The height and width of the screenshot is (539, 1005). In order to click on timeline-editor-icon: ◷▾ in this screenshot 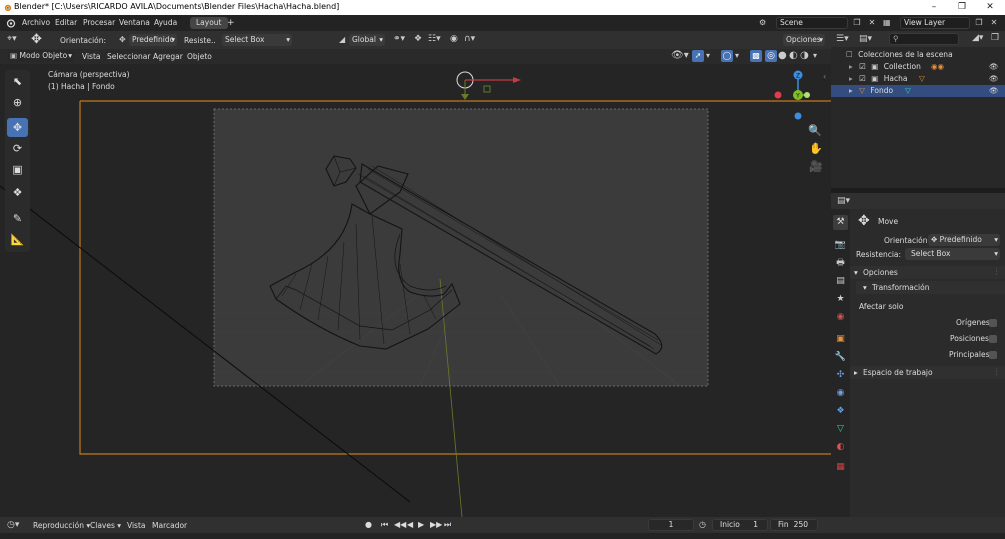, I will do `click(13, 525)`.